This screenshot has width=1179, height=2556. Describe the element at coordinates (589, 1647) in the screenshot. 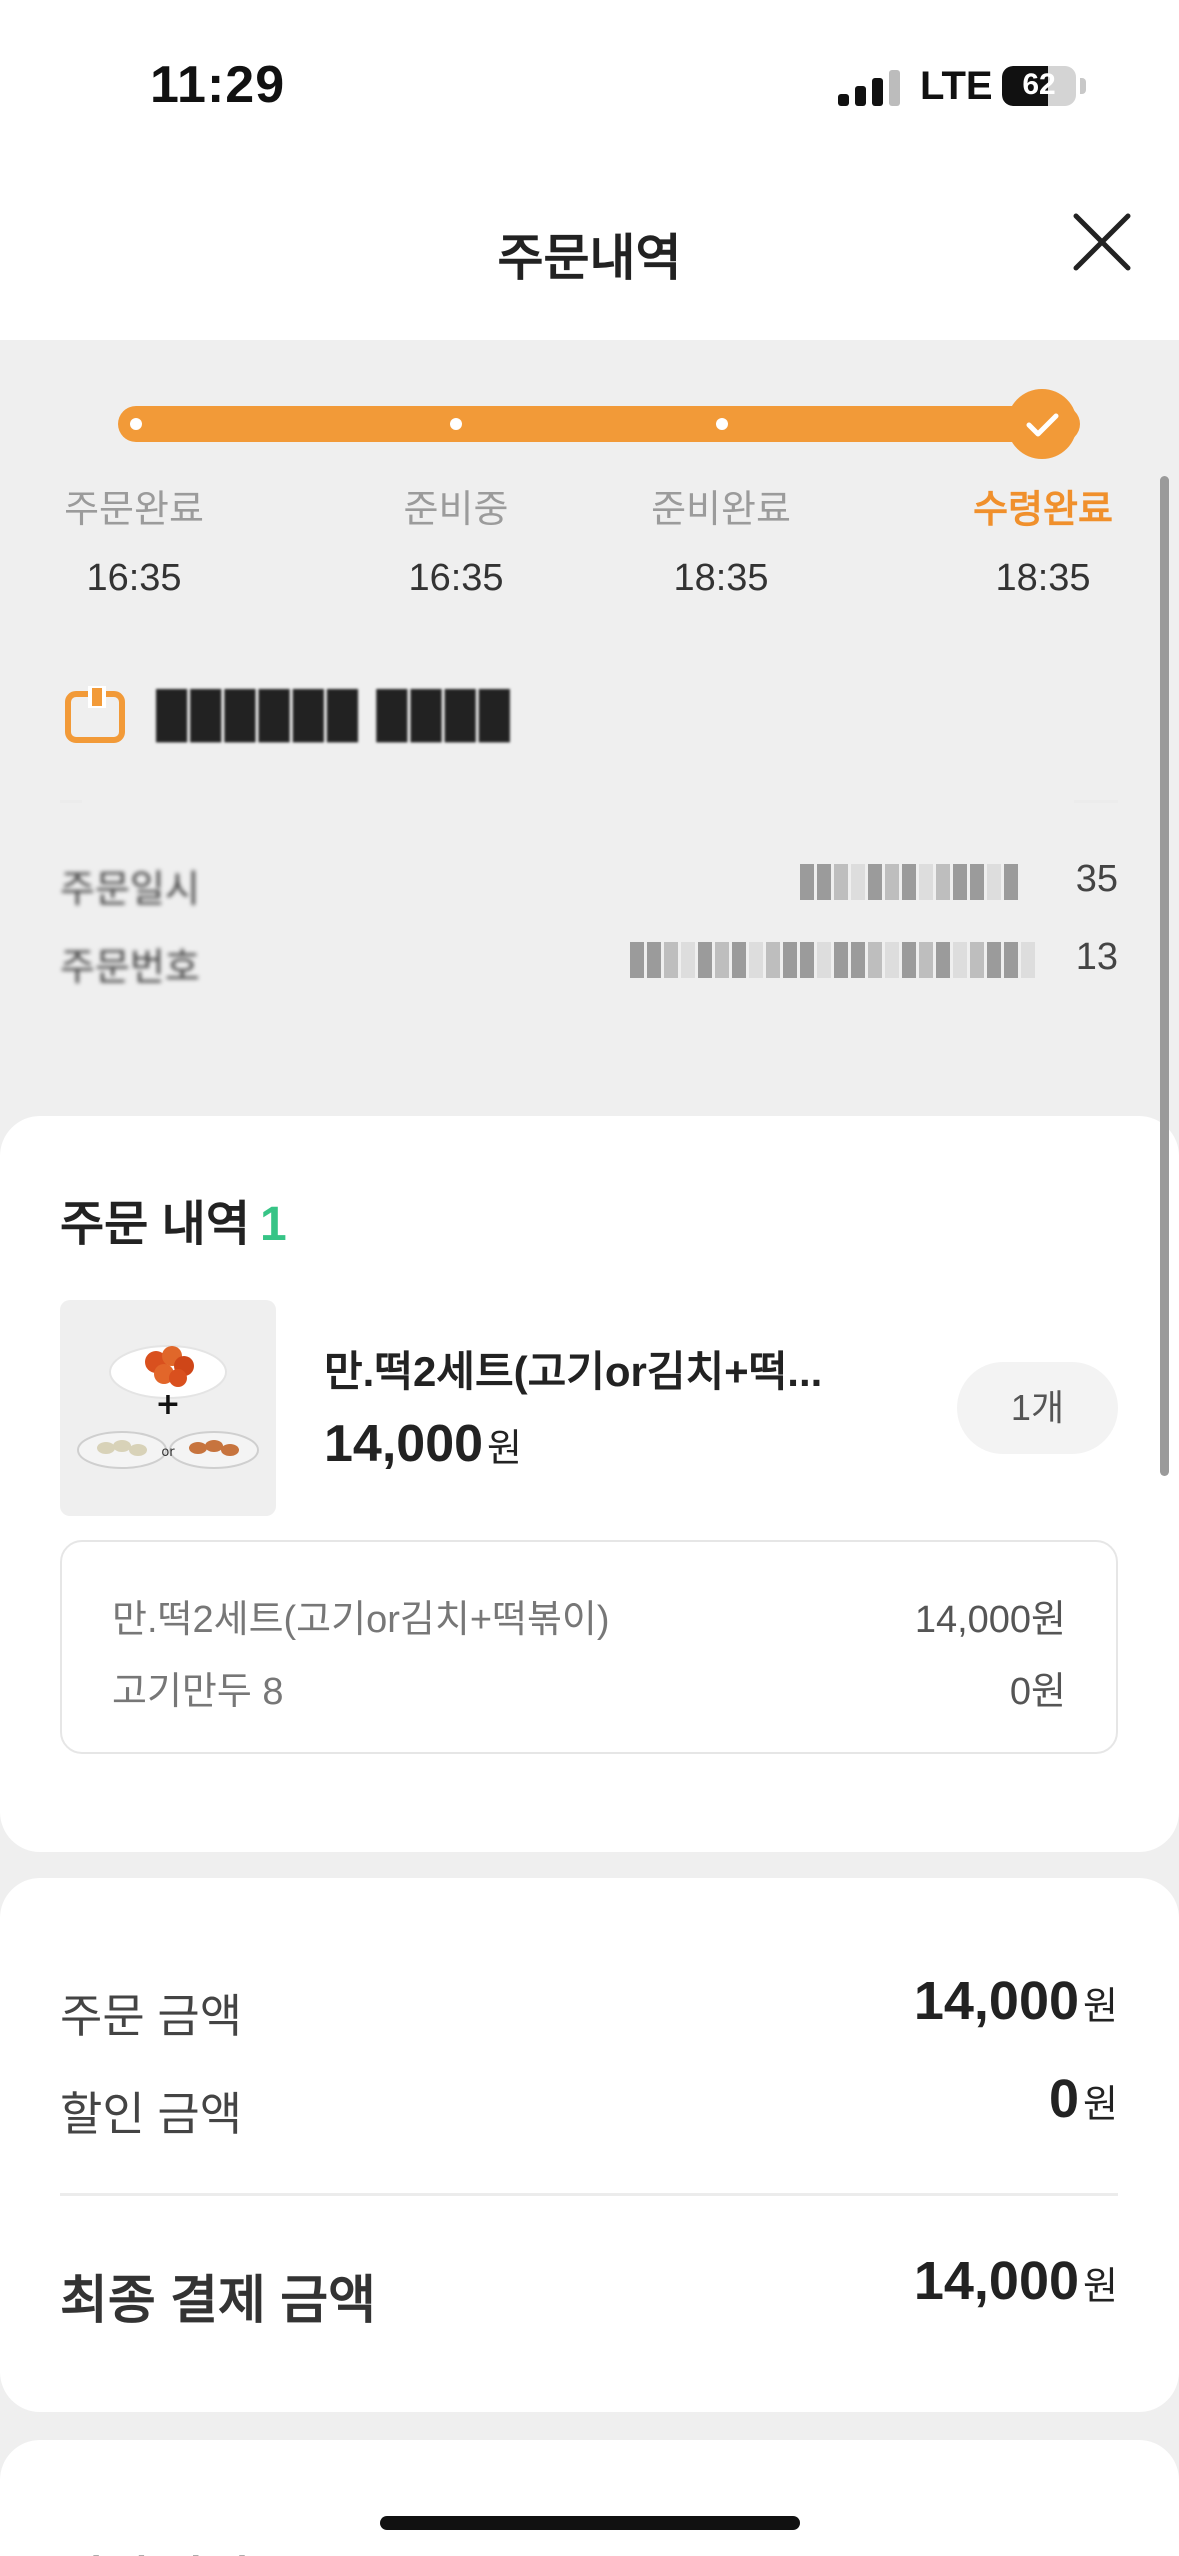

I see `item-options-box: 만.떡2세트(고기or김치+떡볶이) 14,000원 고기만두 8 0원` at that location.